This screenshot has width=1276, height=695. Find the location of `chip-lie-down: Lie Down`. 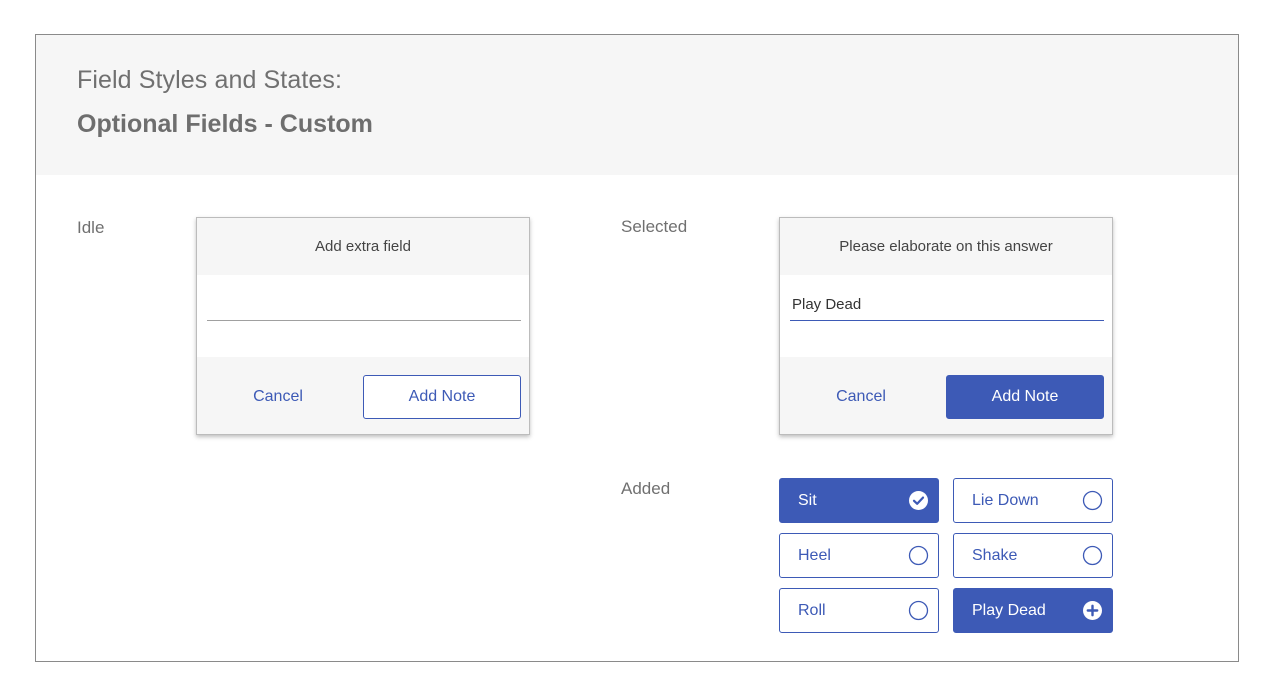

chip-lie-down: Lie Down is located at coordinates (1033, 500).